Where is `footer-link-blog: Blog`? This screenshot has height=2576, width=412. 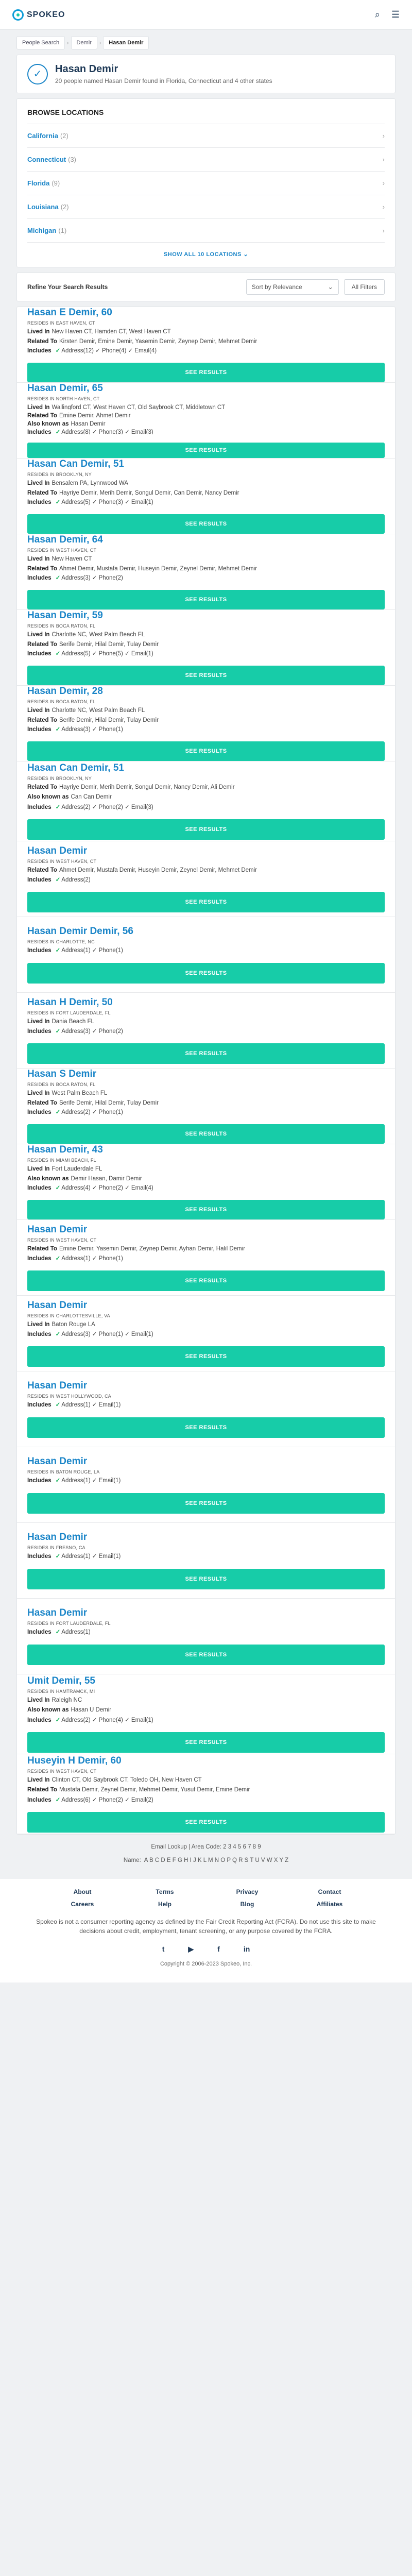
footer-link-blog: Blog is located at coordinates (247, 1904).